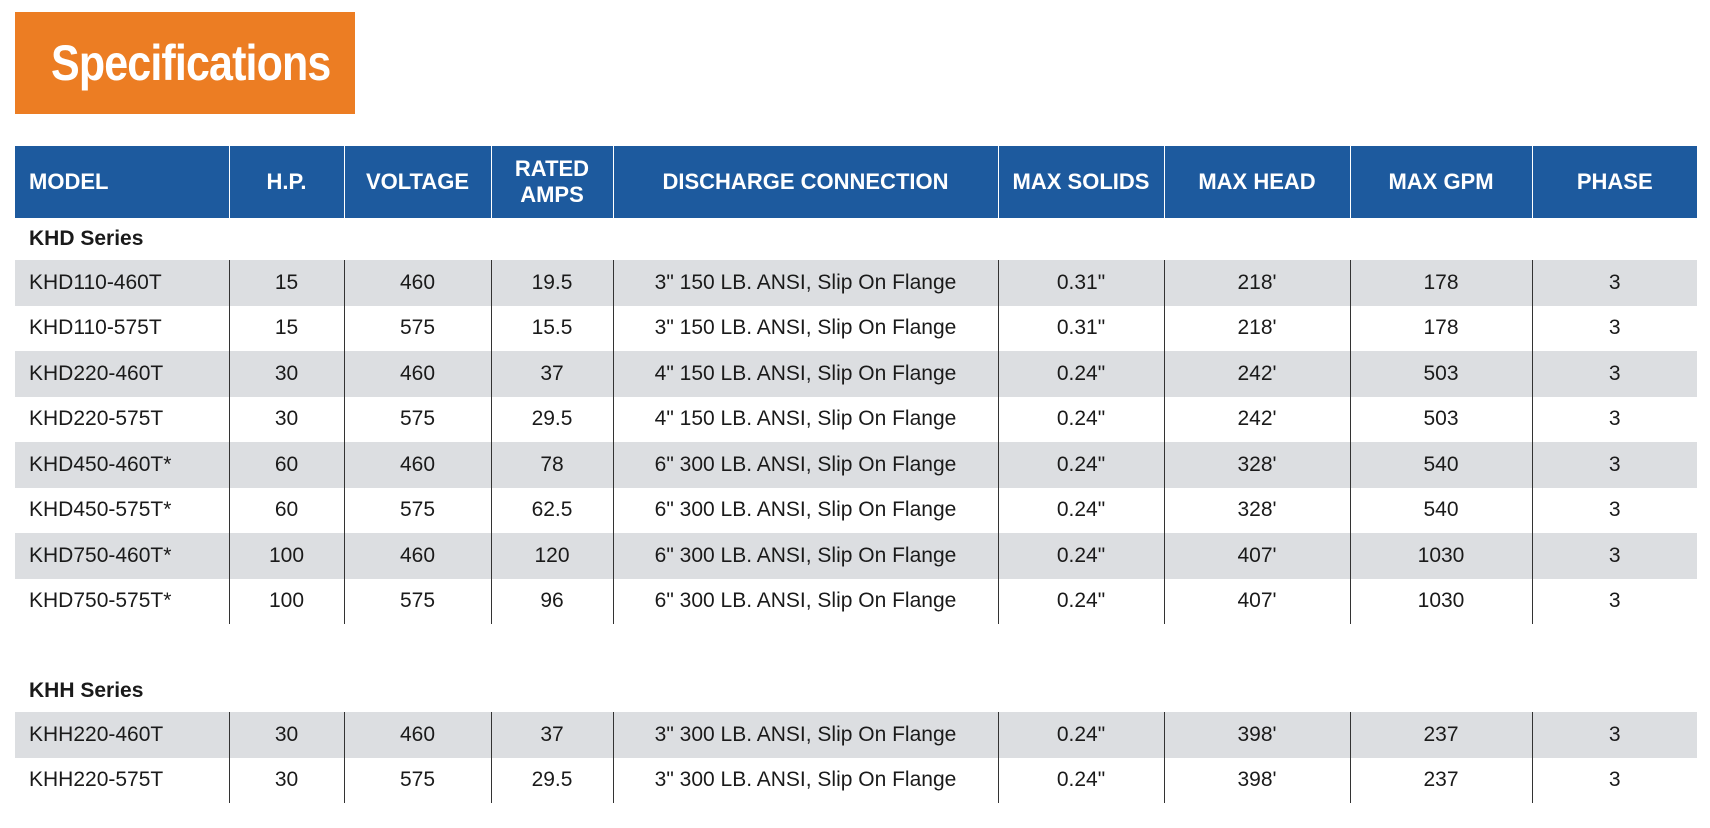  Describe the element at coordinates (1440, 182) in the screenshot. I see `header-max-gpm: MAX GPM` at that location.